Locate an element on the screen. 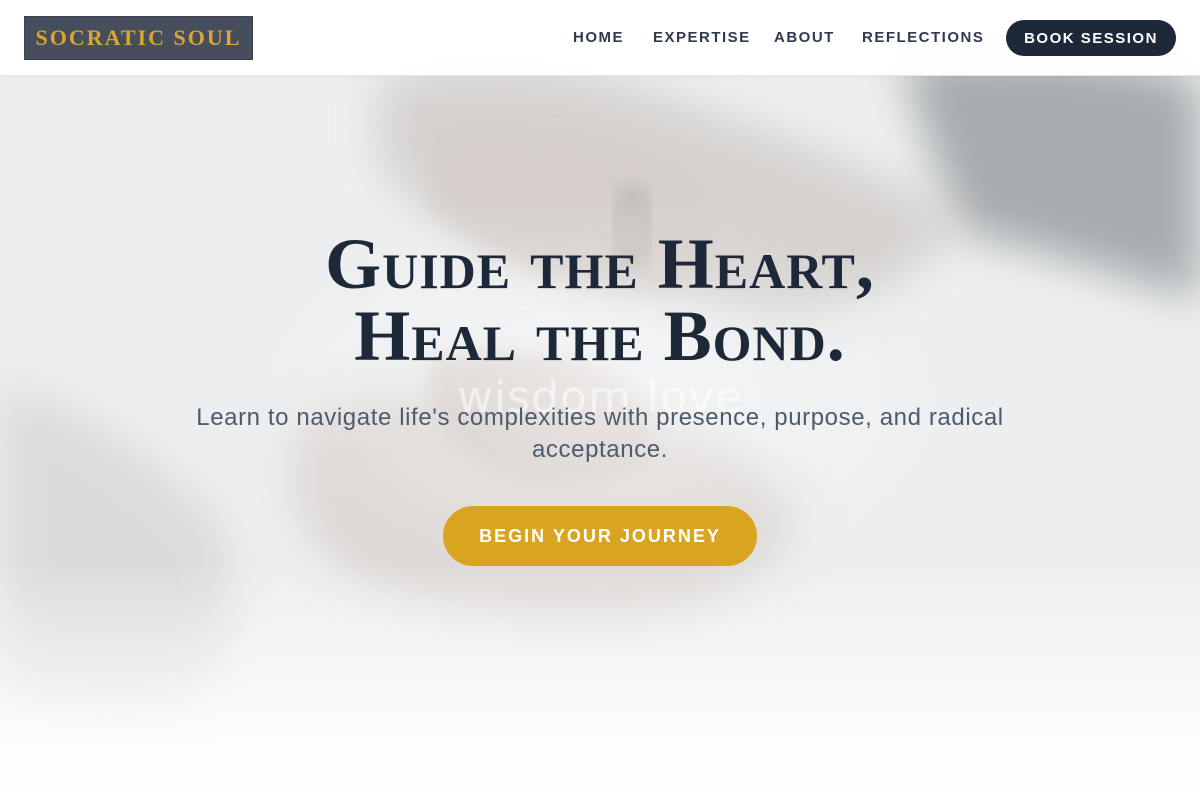 This screenshot has height=800, width=1200. begin-journey-button: BEGIN YOUR JOURNEY is located at coordinates (600, 536).